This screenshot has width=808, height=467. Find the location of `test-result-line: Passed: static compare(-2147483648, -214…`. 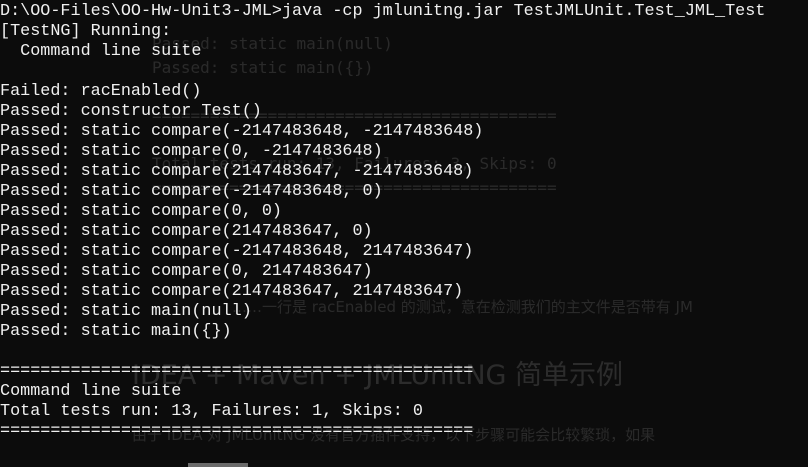

test-result-line: Passed: static compare(-2147483648, -214… is located at coordinates (242, 131).